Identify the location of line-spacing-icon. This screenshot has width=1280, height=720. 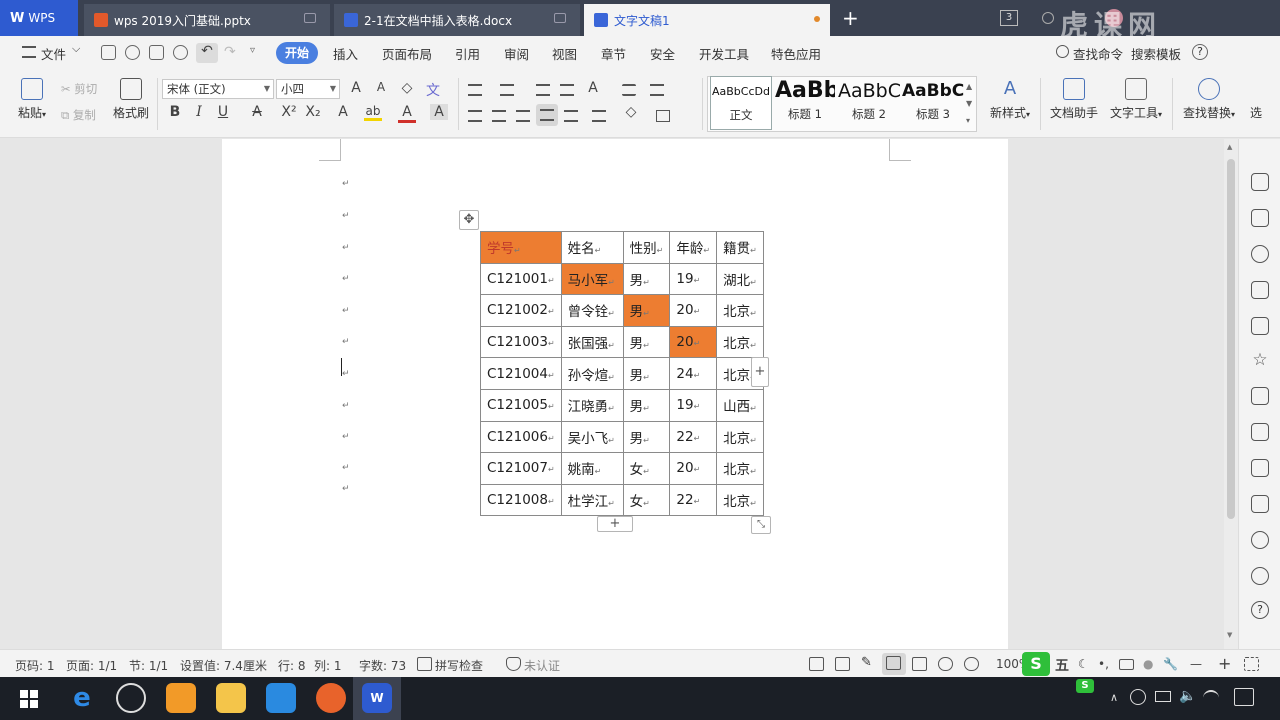
(599, 116).